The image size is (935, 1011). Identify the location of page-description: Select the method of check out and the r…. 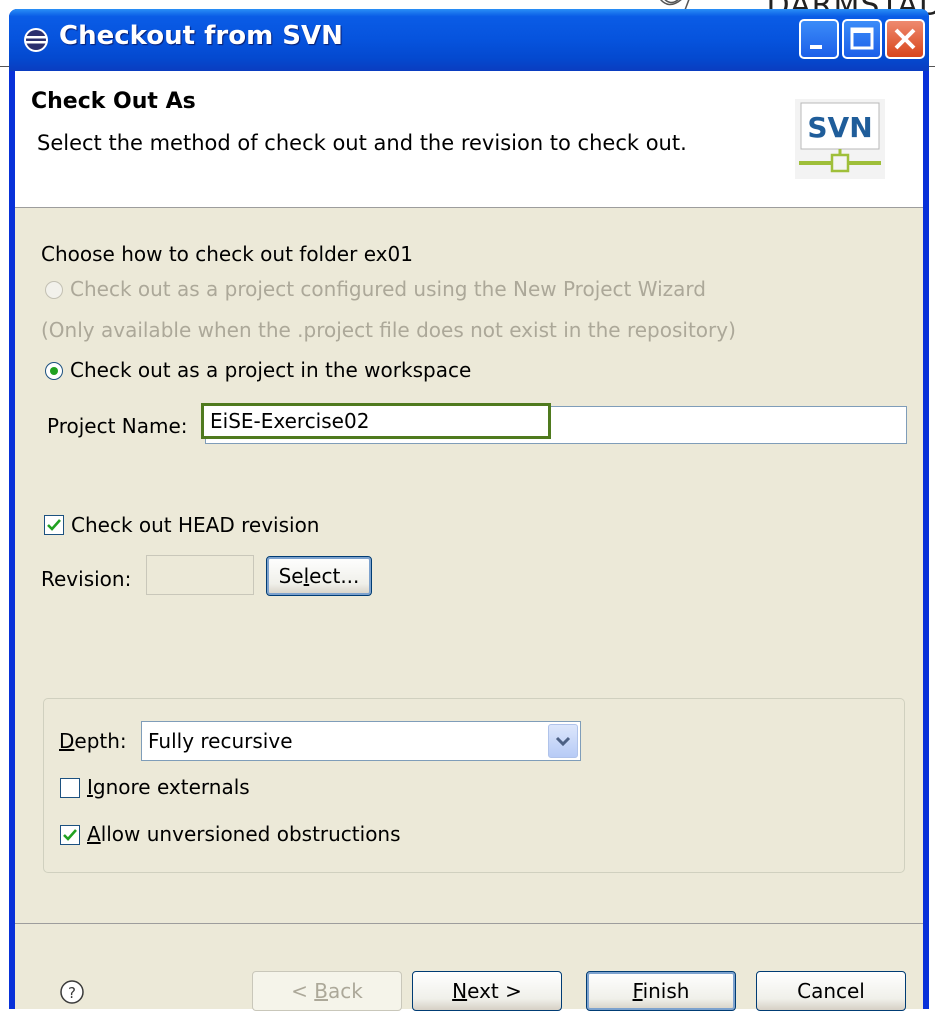
(362, 143).